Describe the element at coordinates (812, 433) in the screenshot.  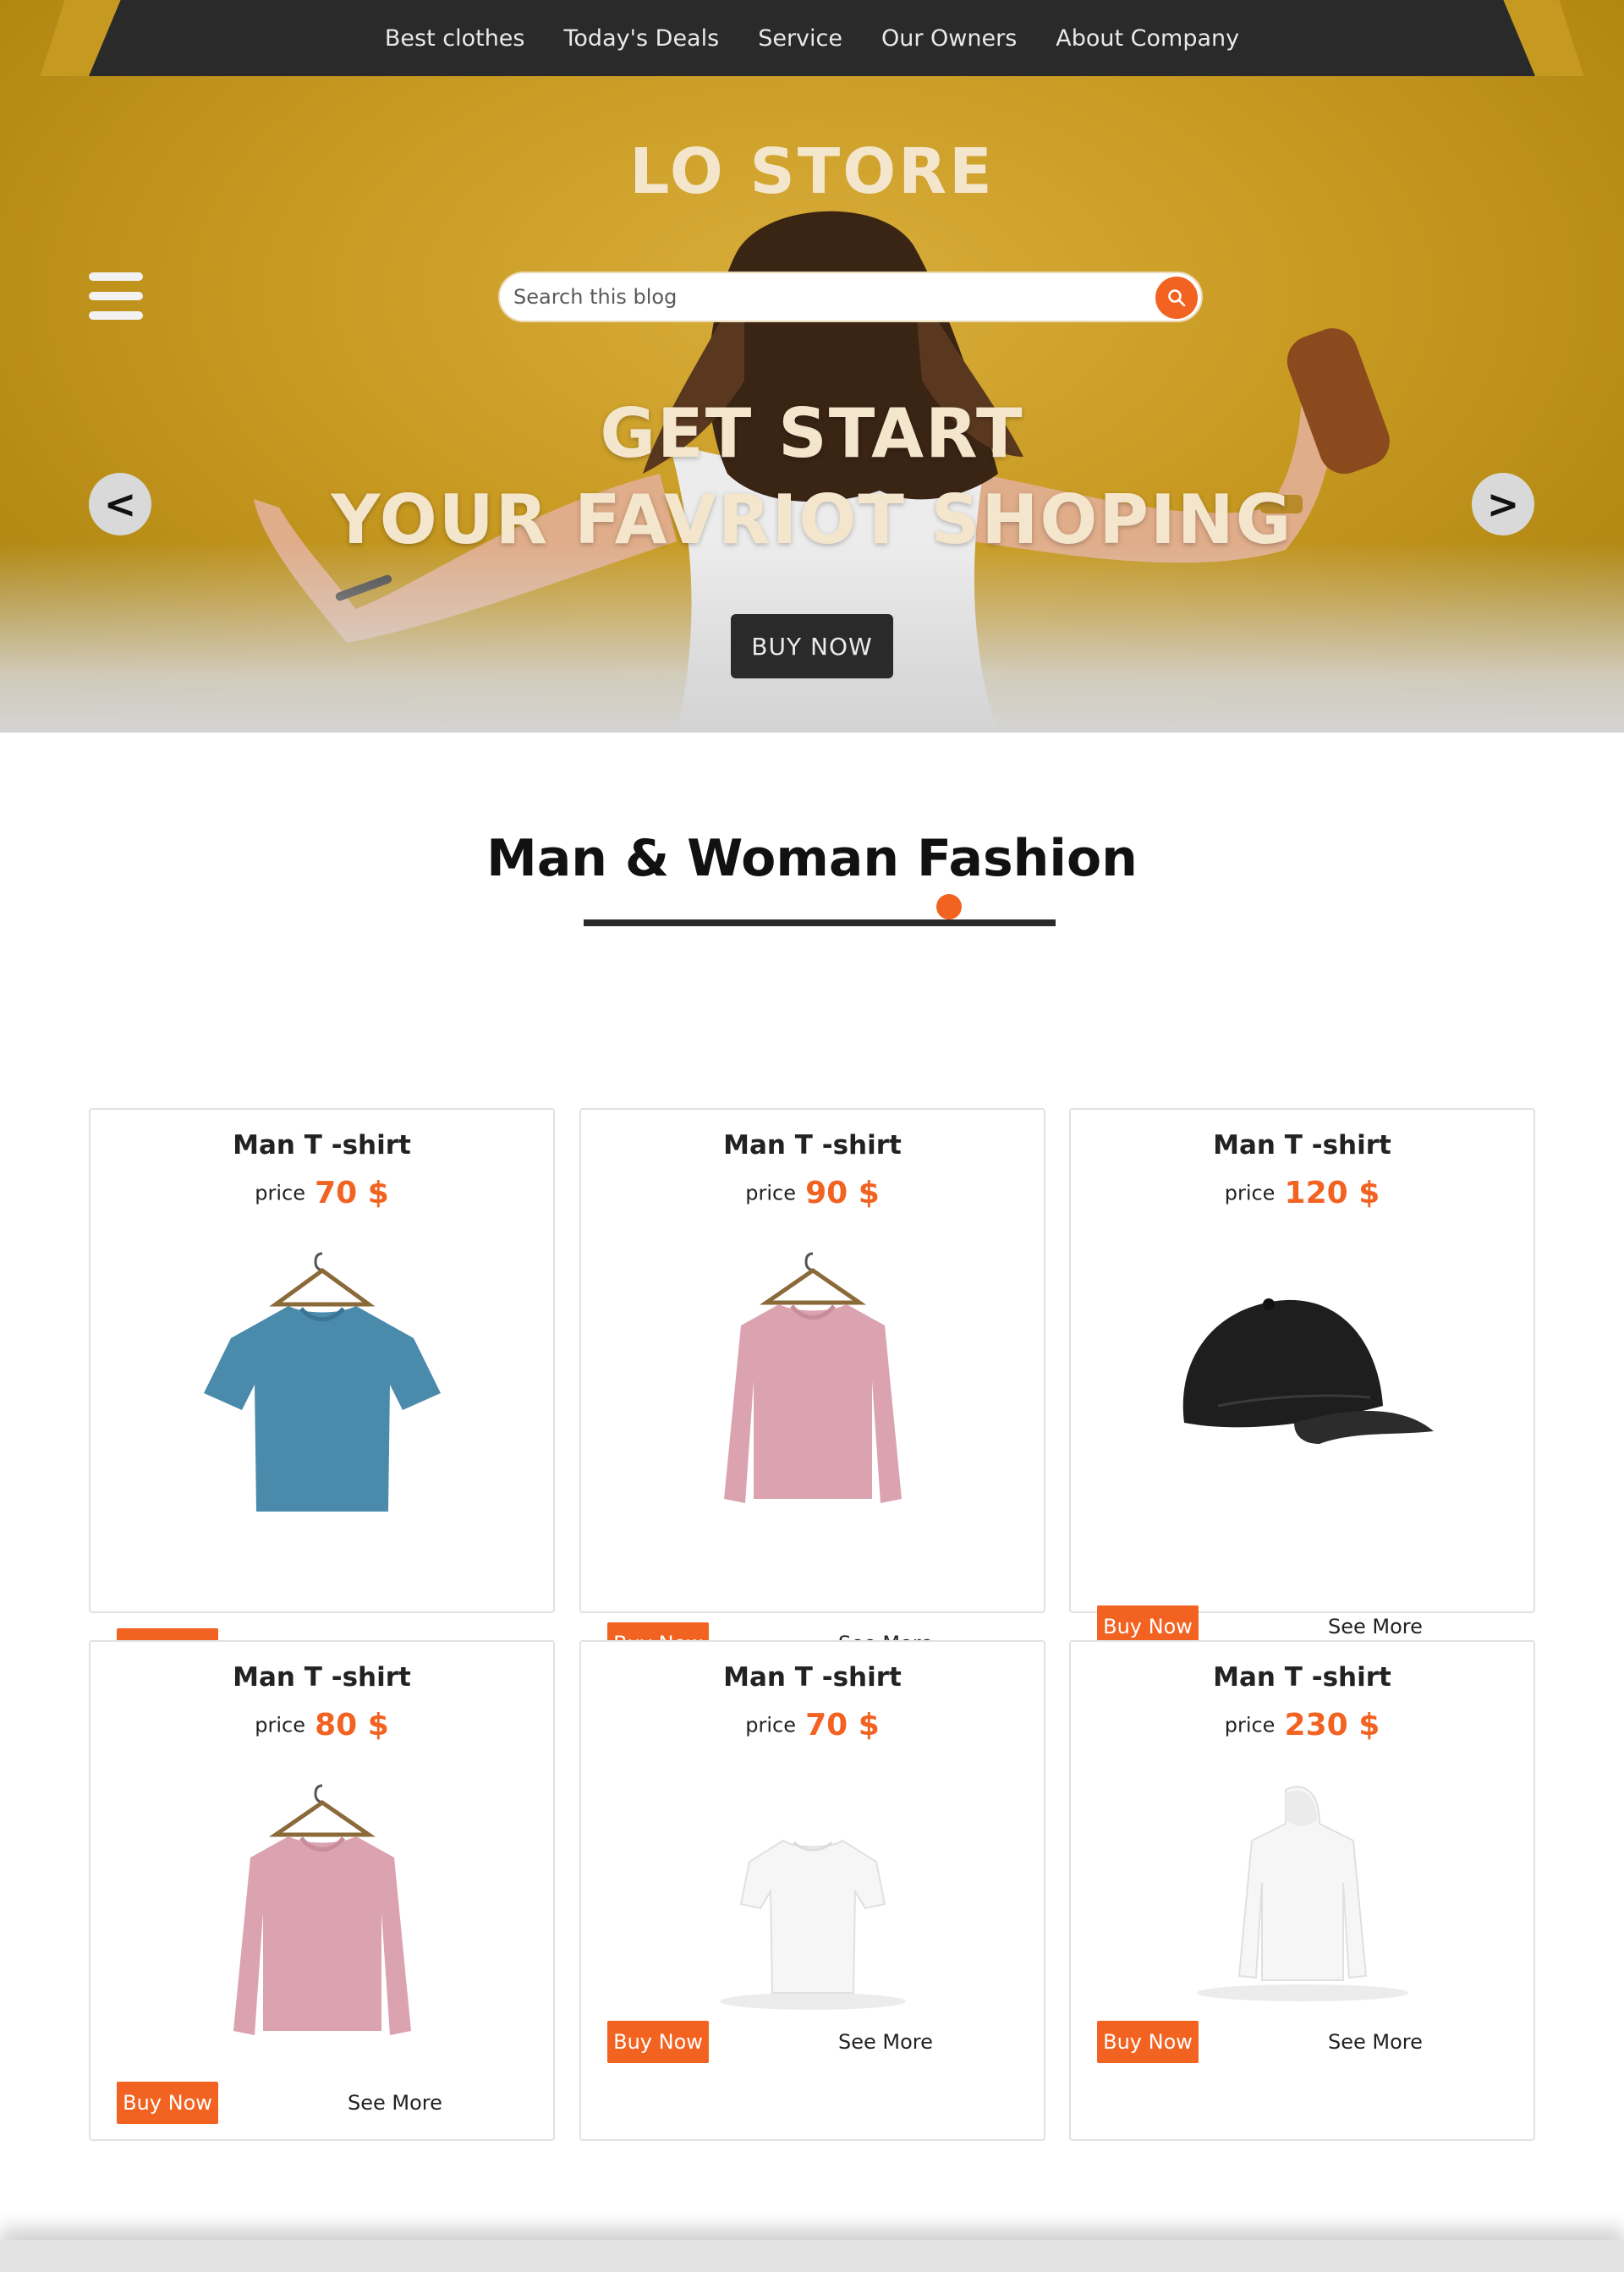
I see `hero-headline-1: GET START` at that location.